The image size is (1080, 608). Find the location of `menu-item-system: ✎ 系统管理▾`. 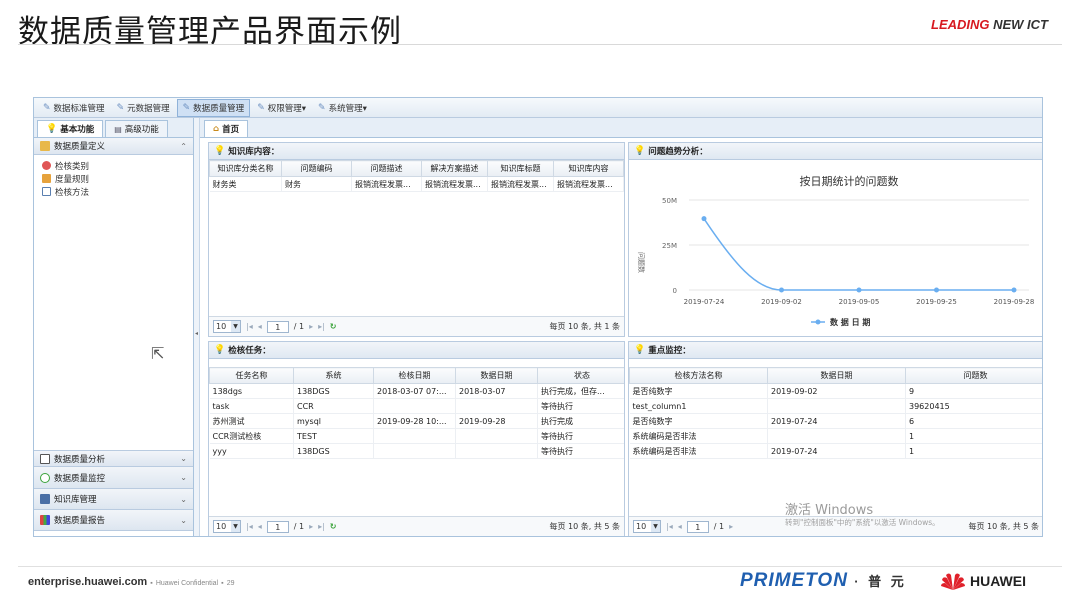

menu-item-system: ✎ 系统管理▾ is located at coordinates (342, 108).